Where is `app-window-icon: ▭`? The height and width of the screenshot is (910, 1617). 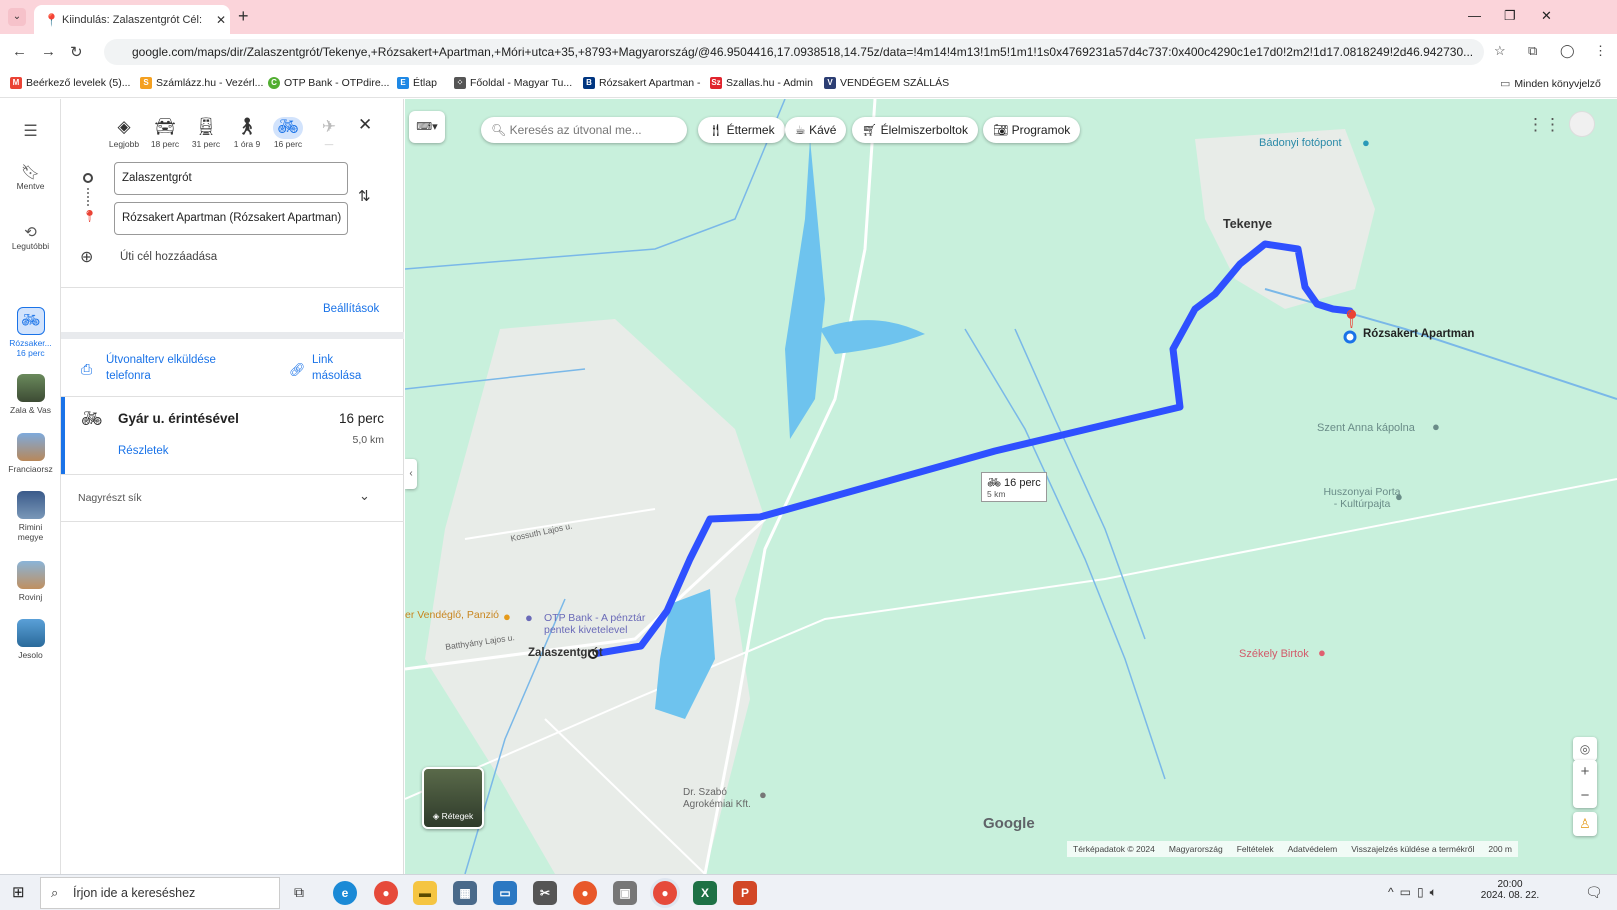 app-window-icon: ▭ is located at coordinates (505, 893).